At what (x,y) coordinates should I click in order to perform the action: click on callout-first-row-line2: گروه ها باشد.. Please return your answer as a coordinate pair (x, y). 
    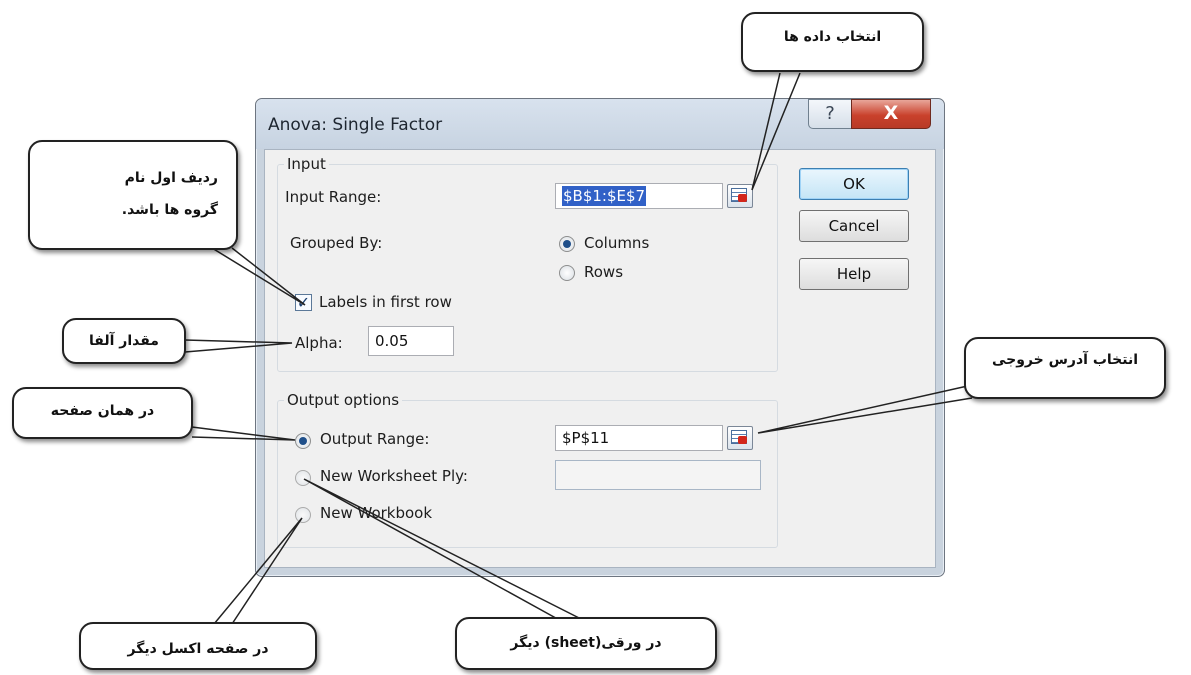
    Looking at the image, I should click on (169, 210).